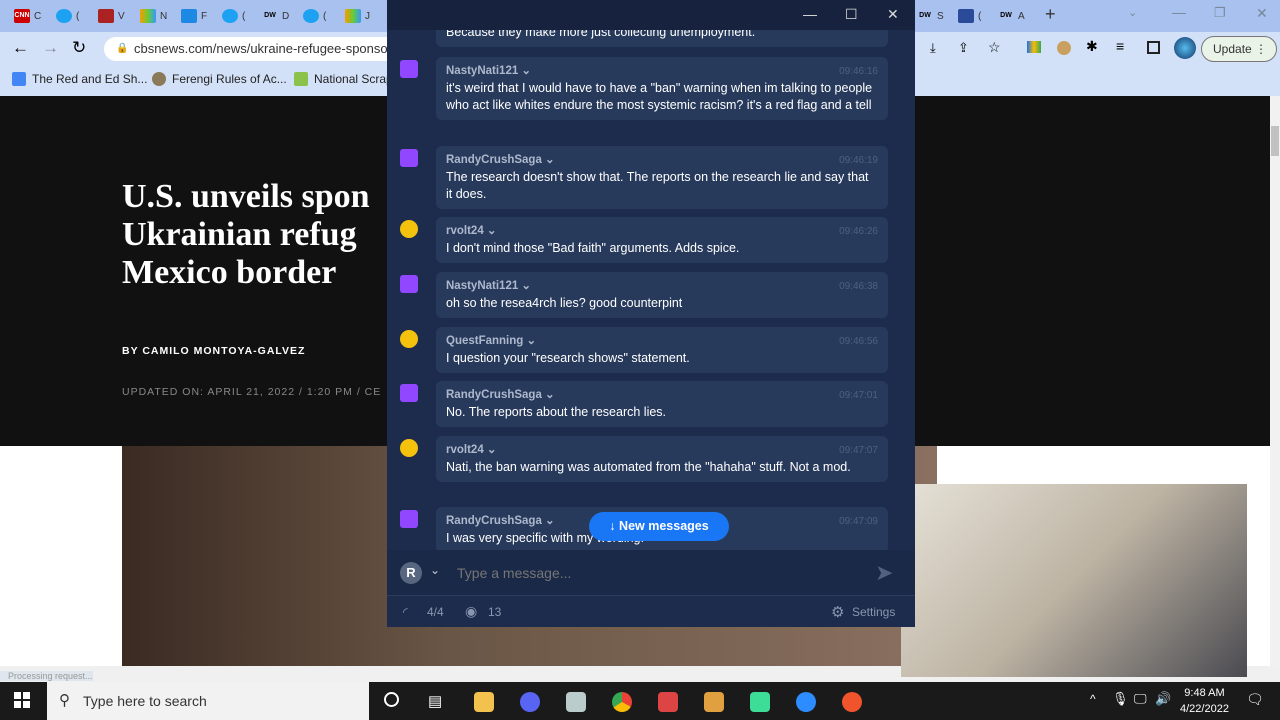 The width and height of the screenshot is (1280, 720). I want to click on puzzle-icon: ✱, so click(1092, 46).